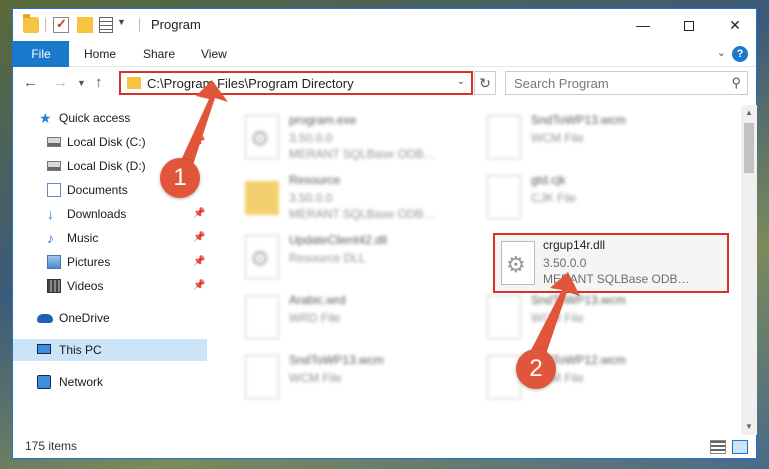  I want to click on help-icon: ?, so click(740, 54).